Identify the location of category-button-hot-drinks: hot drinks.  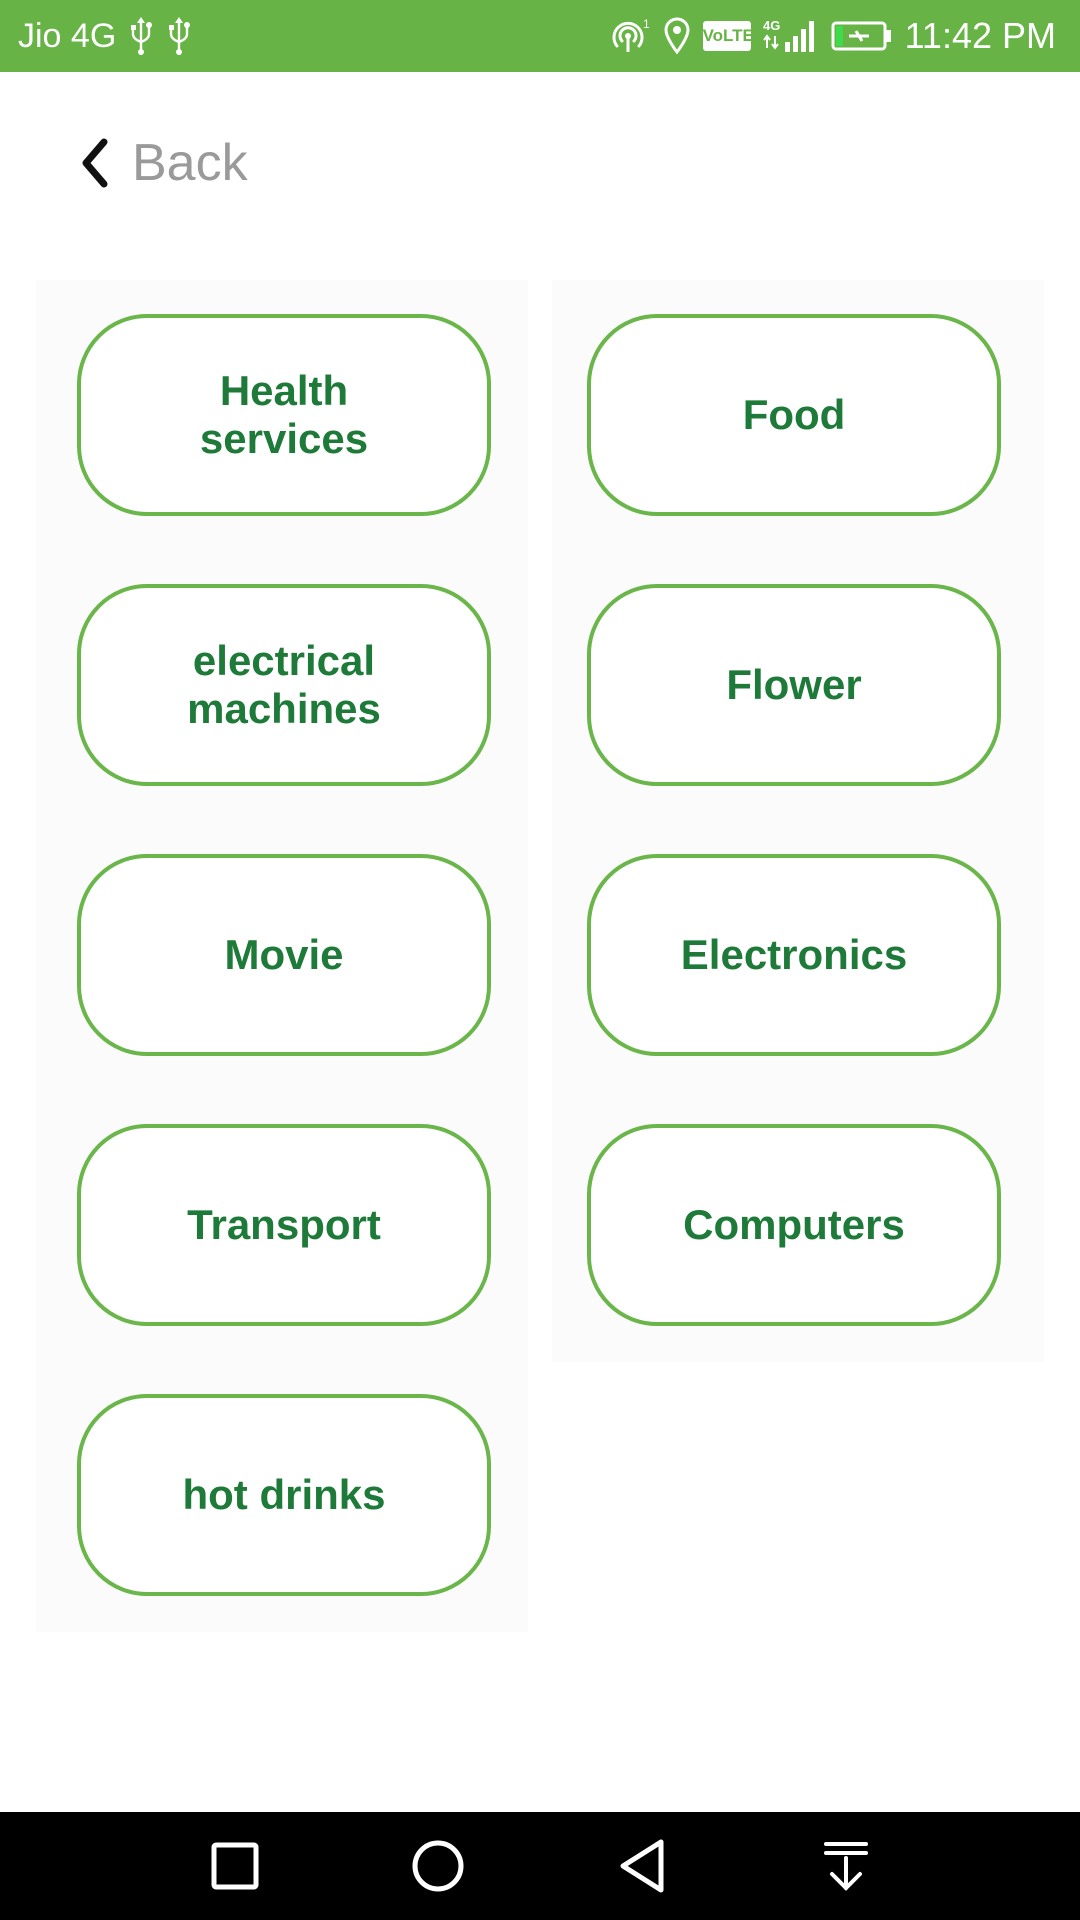
(284, 1495).